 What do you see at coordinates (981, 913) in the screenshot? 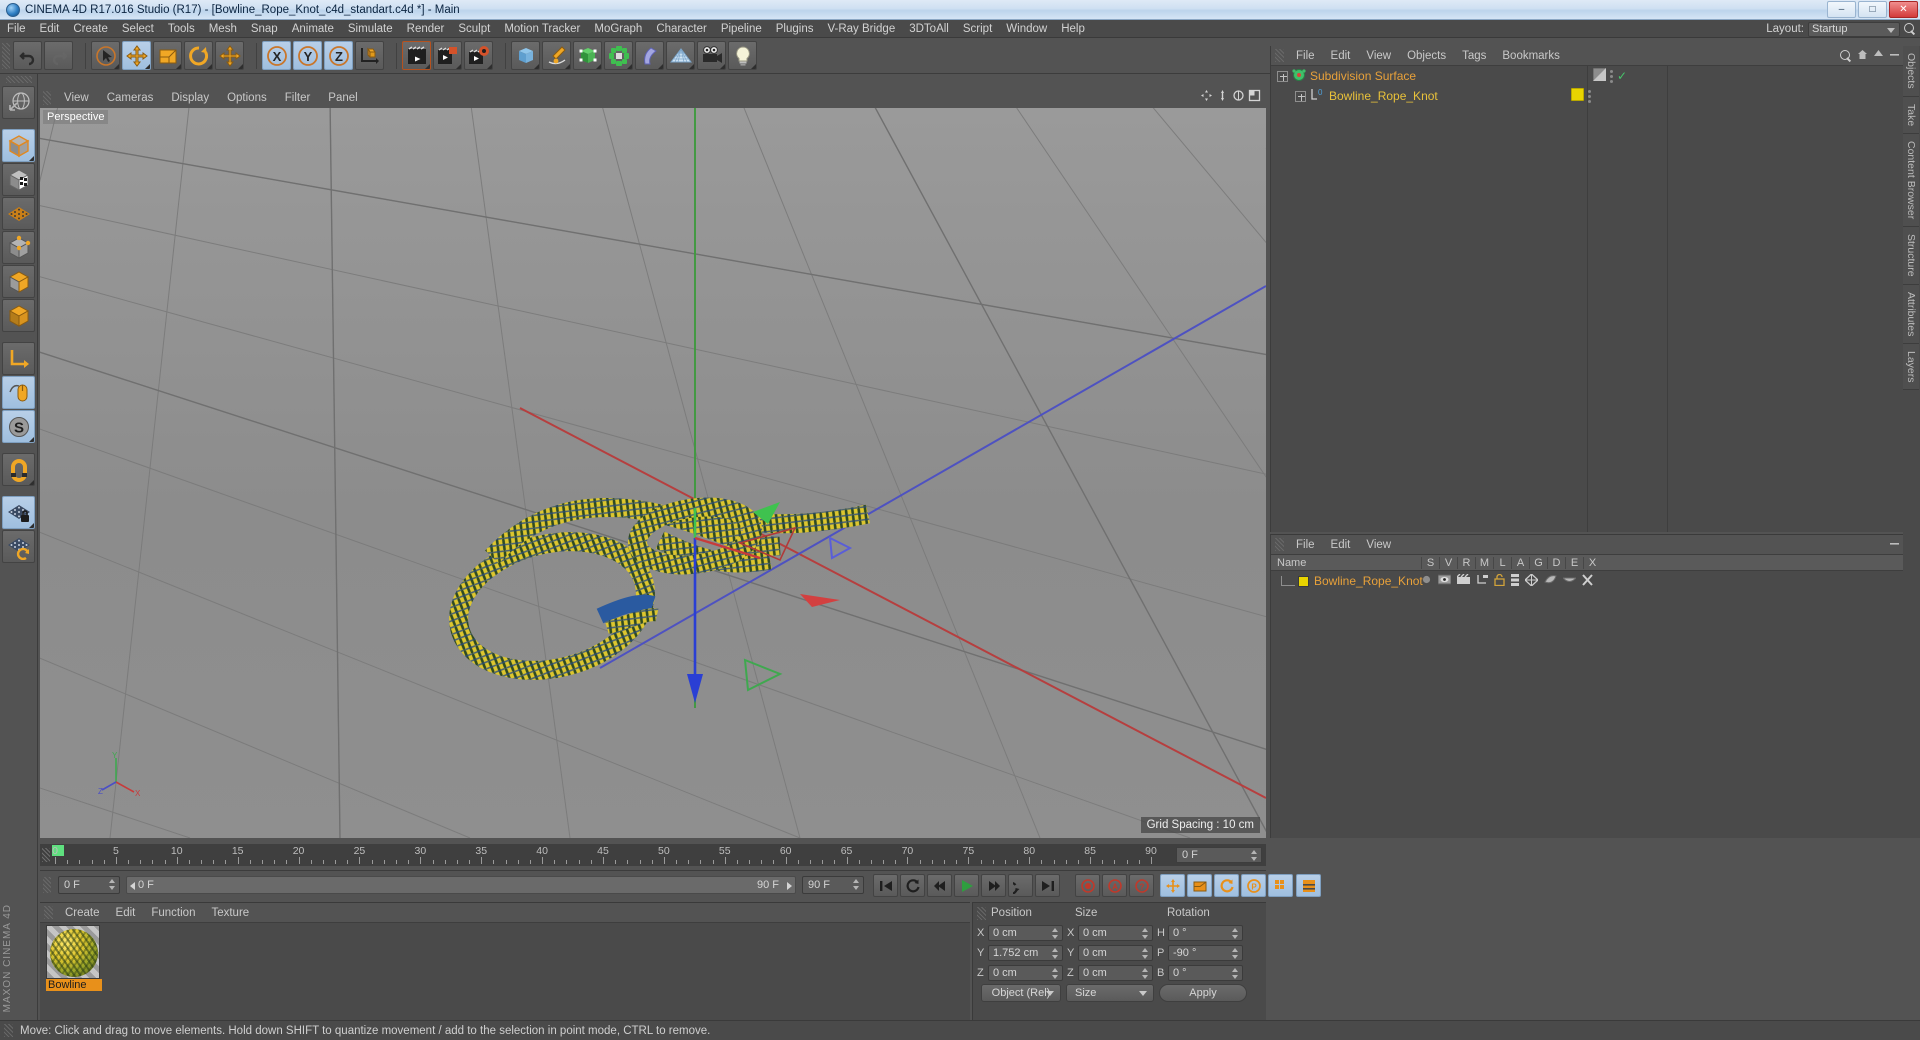
I see `coordinate-manager-grip` at bounding box center [981, 913].